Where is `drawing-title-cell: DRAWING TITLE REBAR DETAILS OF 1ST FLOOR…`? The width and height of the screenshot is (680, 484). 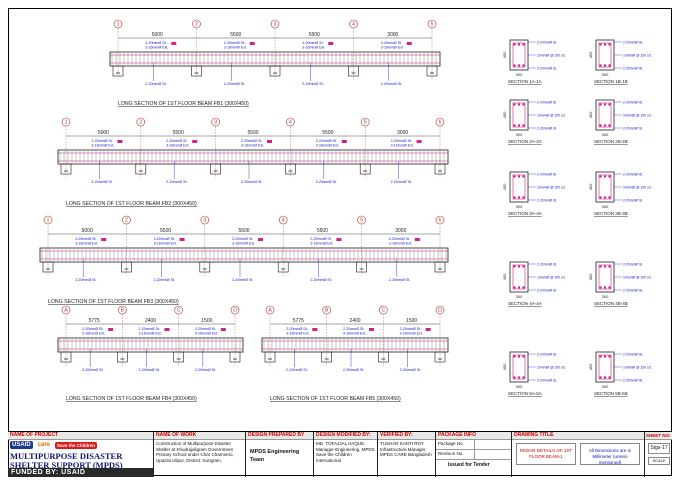 drawing-title-cell: DRAWING TITLE REBAR DETAILS OF 1ST FLOOR… is located at coordinates (577, 454).